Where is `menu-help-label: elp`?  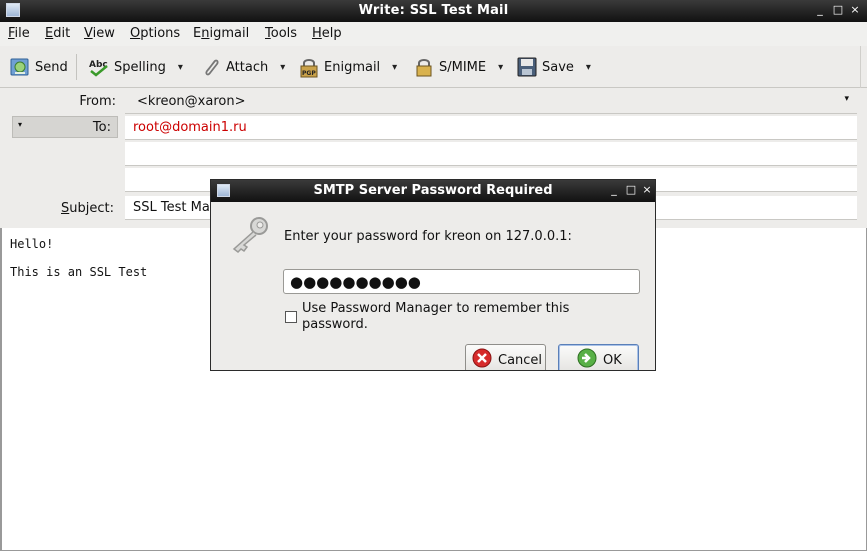 menu-help-label: elp is located at coordinates (331, 33).